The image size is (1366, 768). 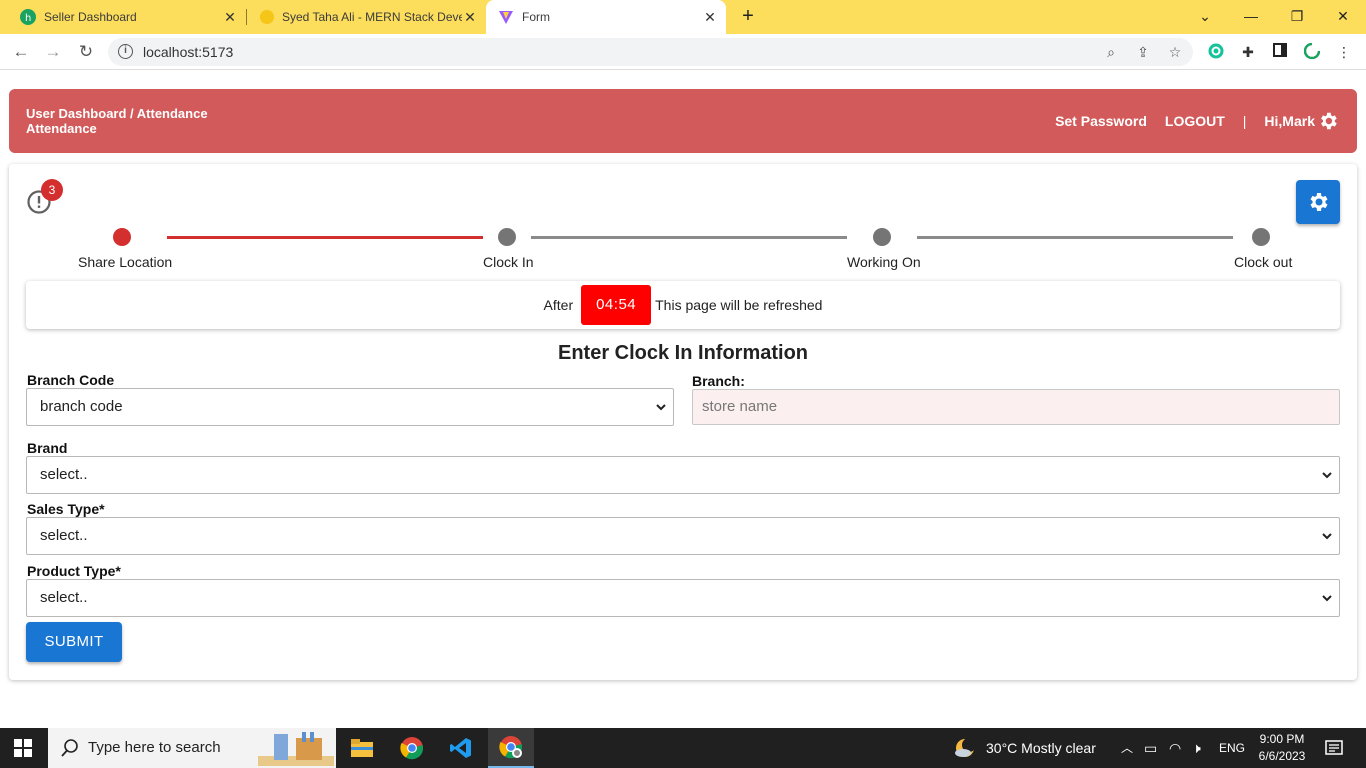 I want to click on back-arrow-icon: ←, so click(x=21, y=52).